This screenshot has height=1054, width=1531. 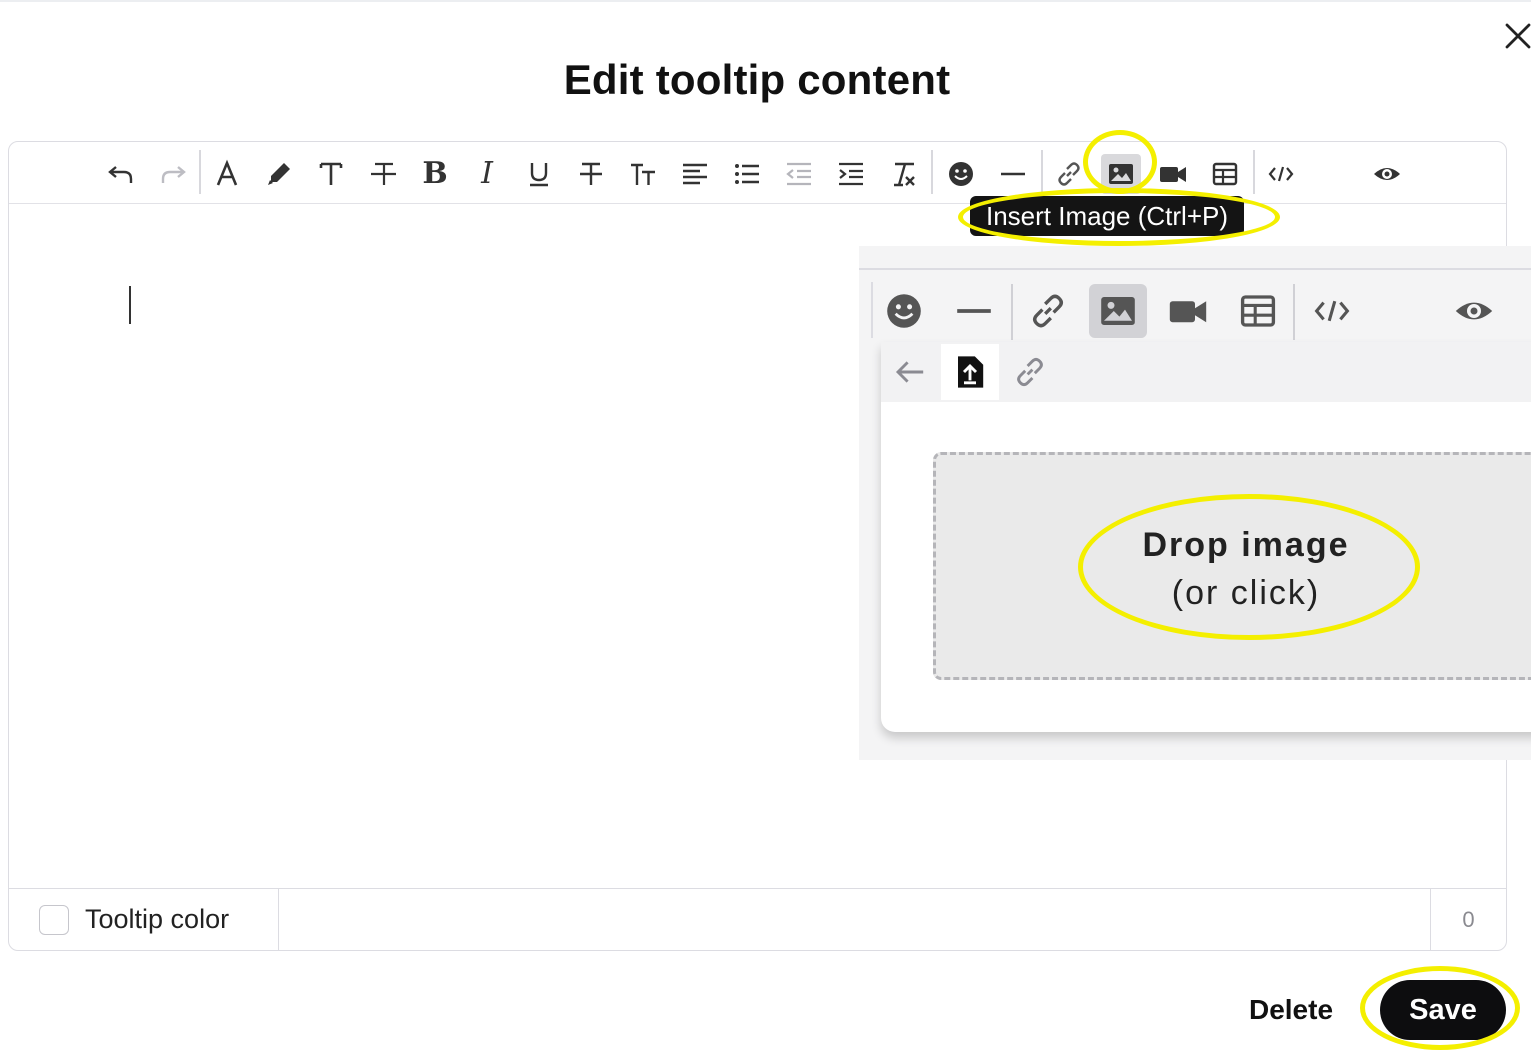 I want to click on popup-tabs, so click(x=1206, y=372).